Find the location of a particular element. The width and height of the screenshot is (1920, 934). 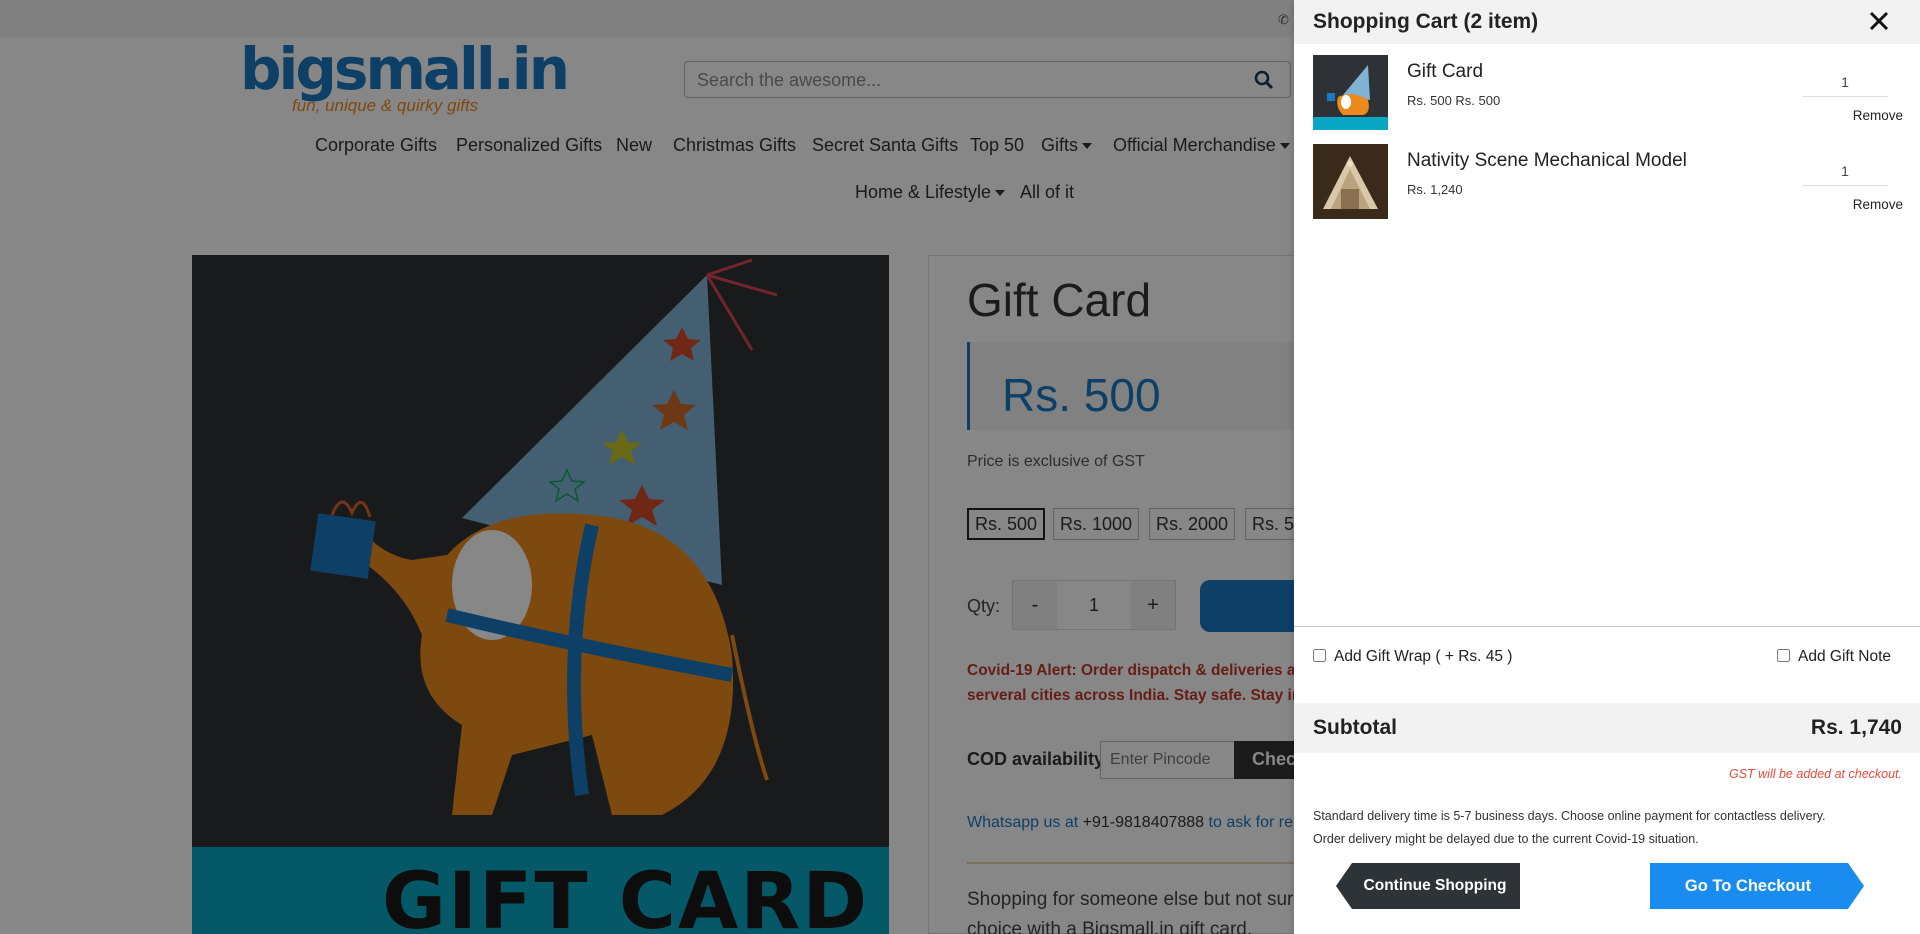

subtotal-label: Subtotal is located at coordinates (1355, 727).